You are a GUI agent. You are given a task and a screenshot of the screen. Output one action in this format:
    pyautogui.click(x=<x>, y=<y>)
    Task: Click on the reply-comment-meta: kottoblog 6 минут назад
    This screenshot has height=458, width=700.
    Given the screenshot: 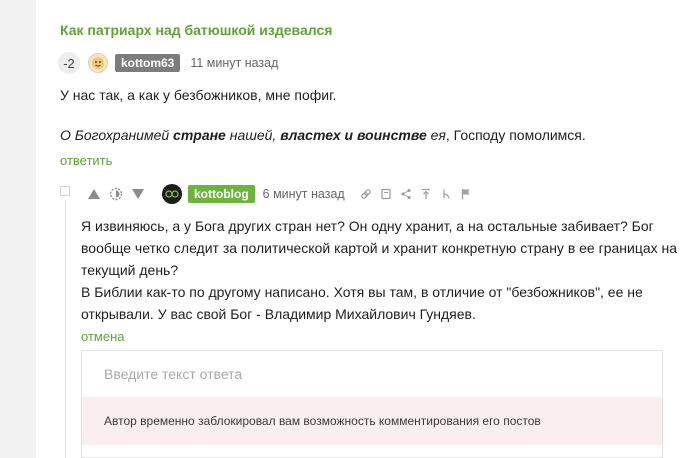 What is the action you would take?
    pyautogui.click(x=279, y=194)
    